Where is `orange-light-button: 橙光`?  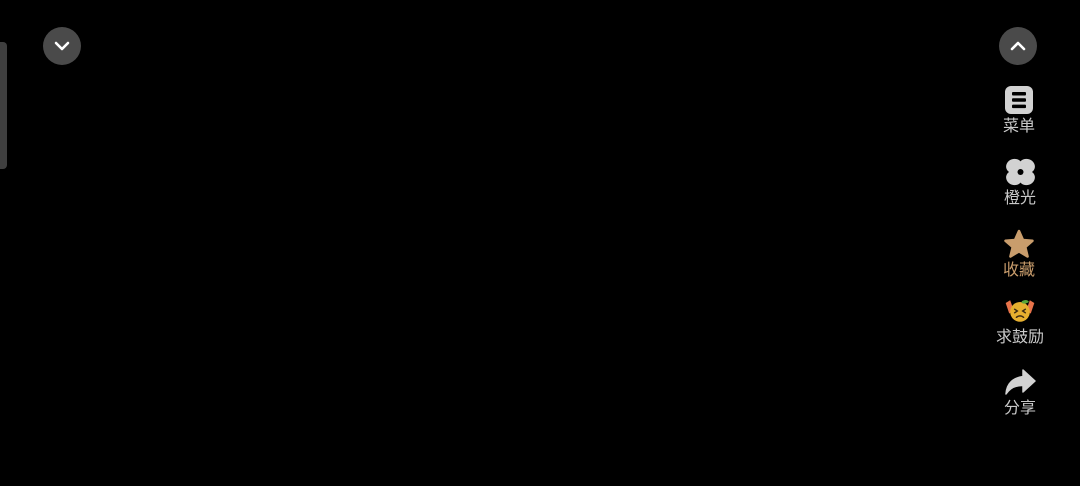 orange-light-button: 橙光 is located at coordinates (1020, 182).